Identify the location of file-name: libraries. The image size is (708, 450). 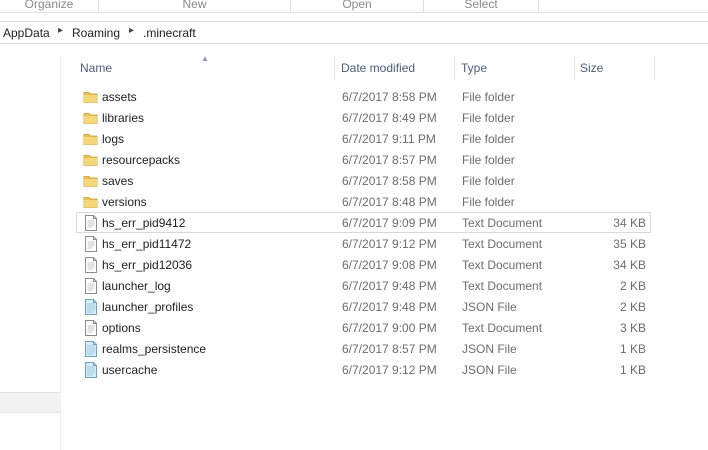
(123, 118).